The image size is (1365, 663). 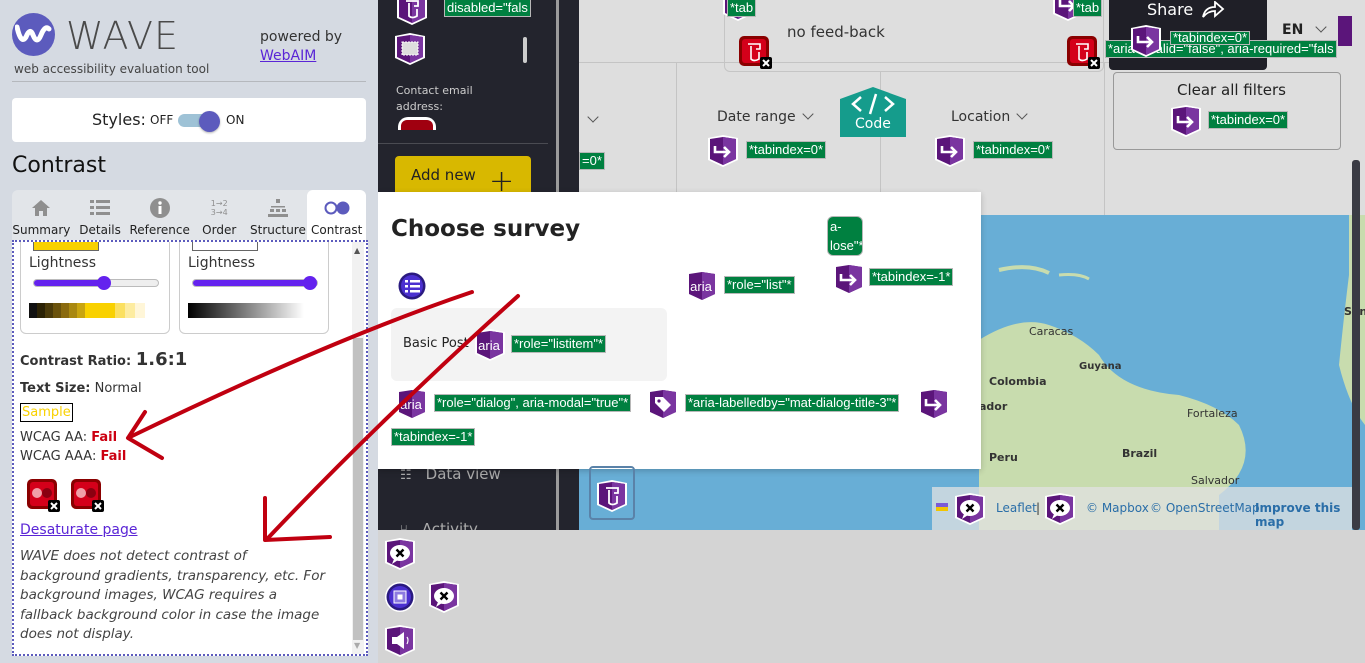 I want to click on map-label: Fortaleza, so click(x=1212, y=413).